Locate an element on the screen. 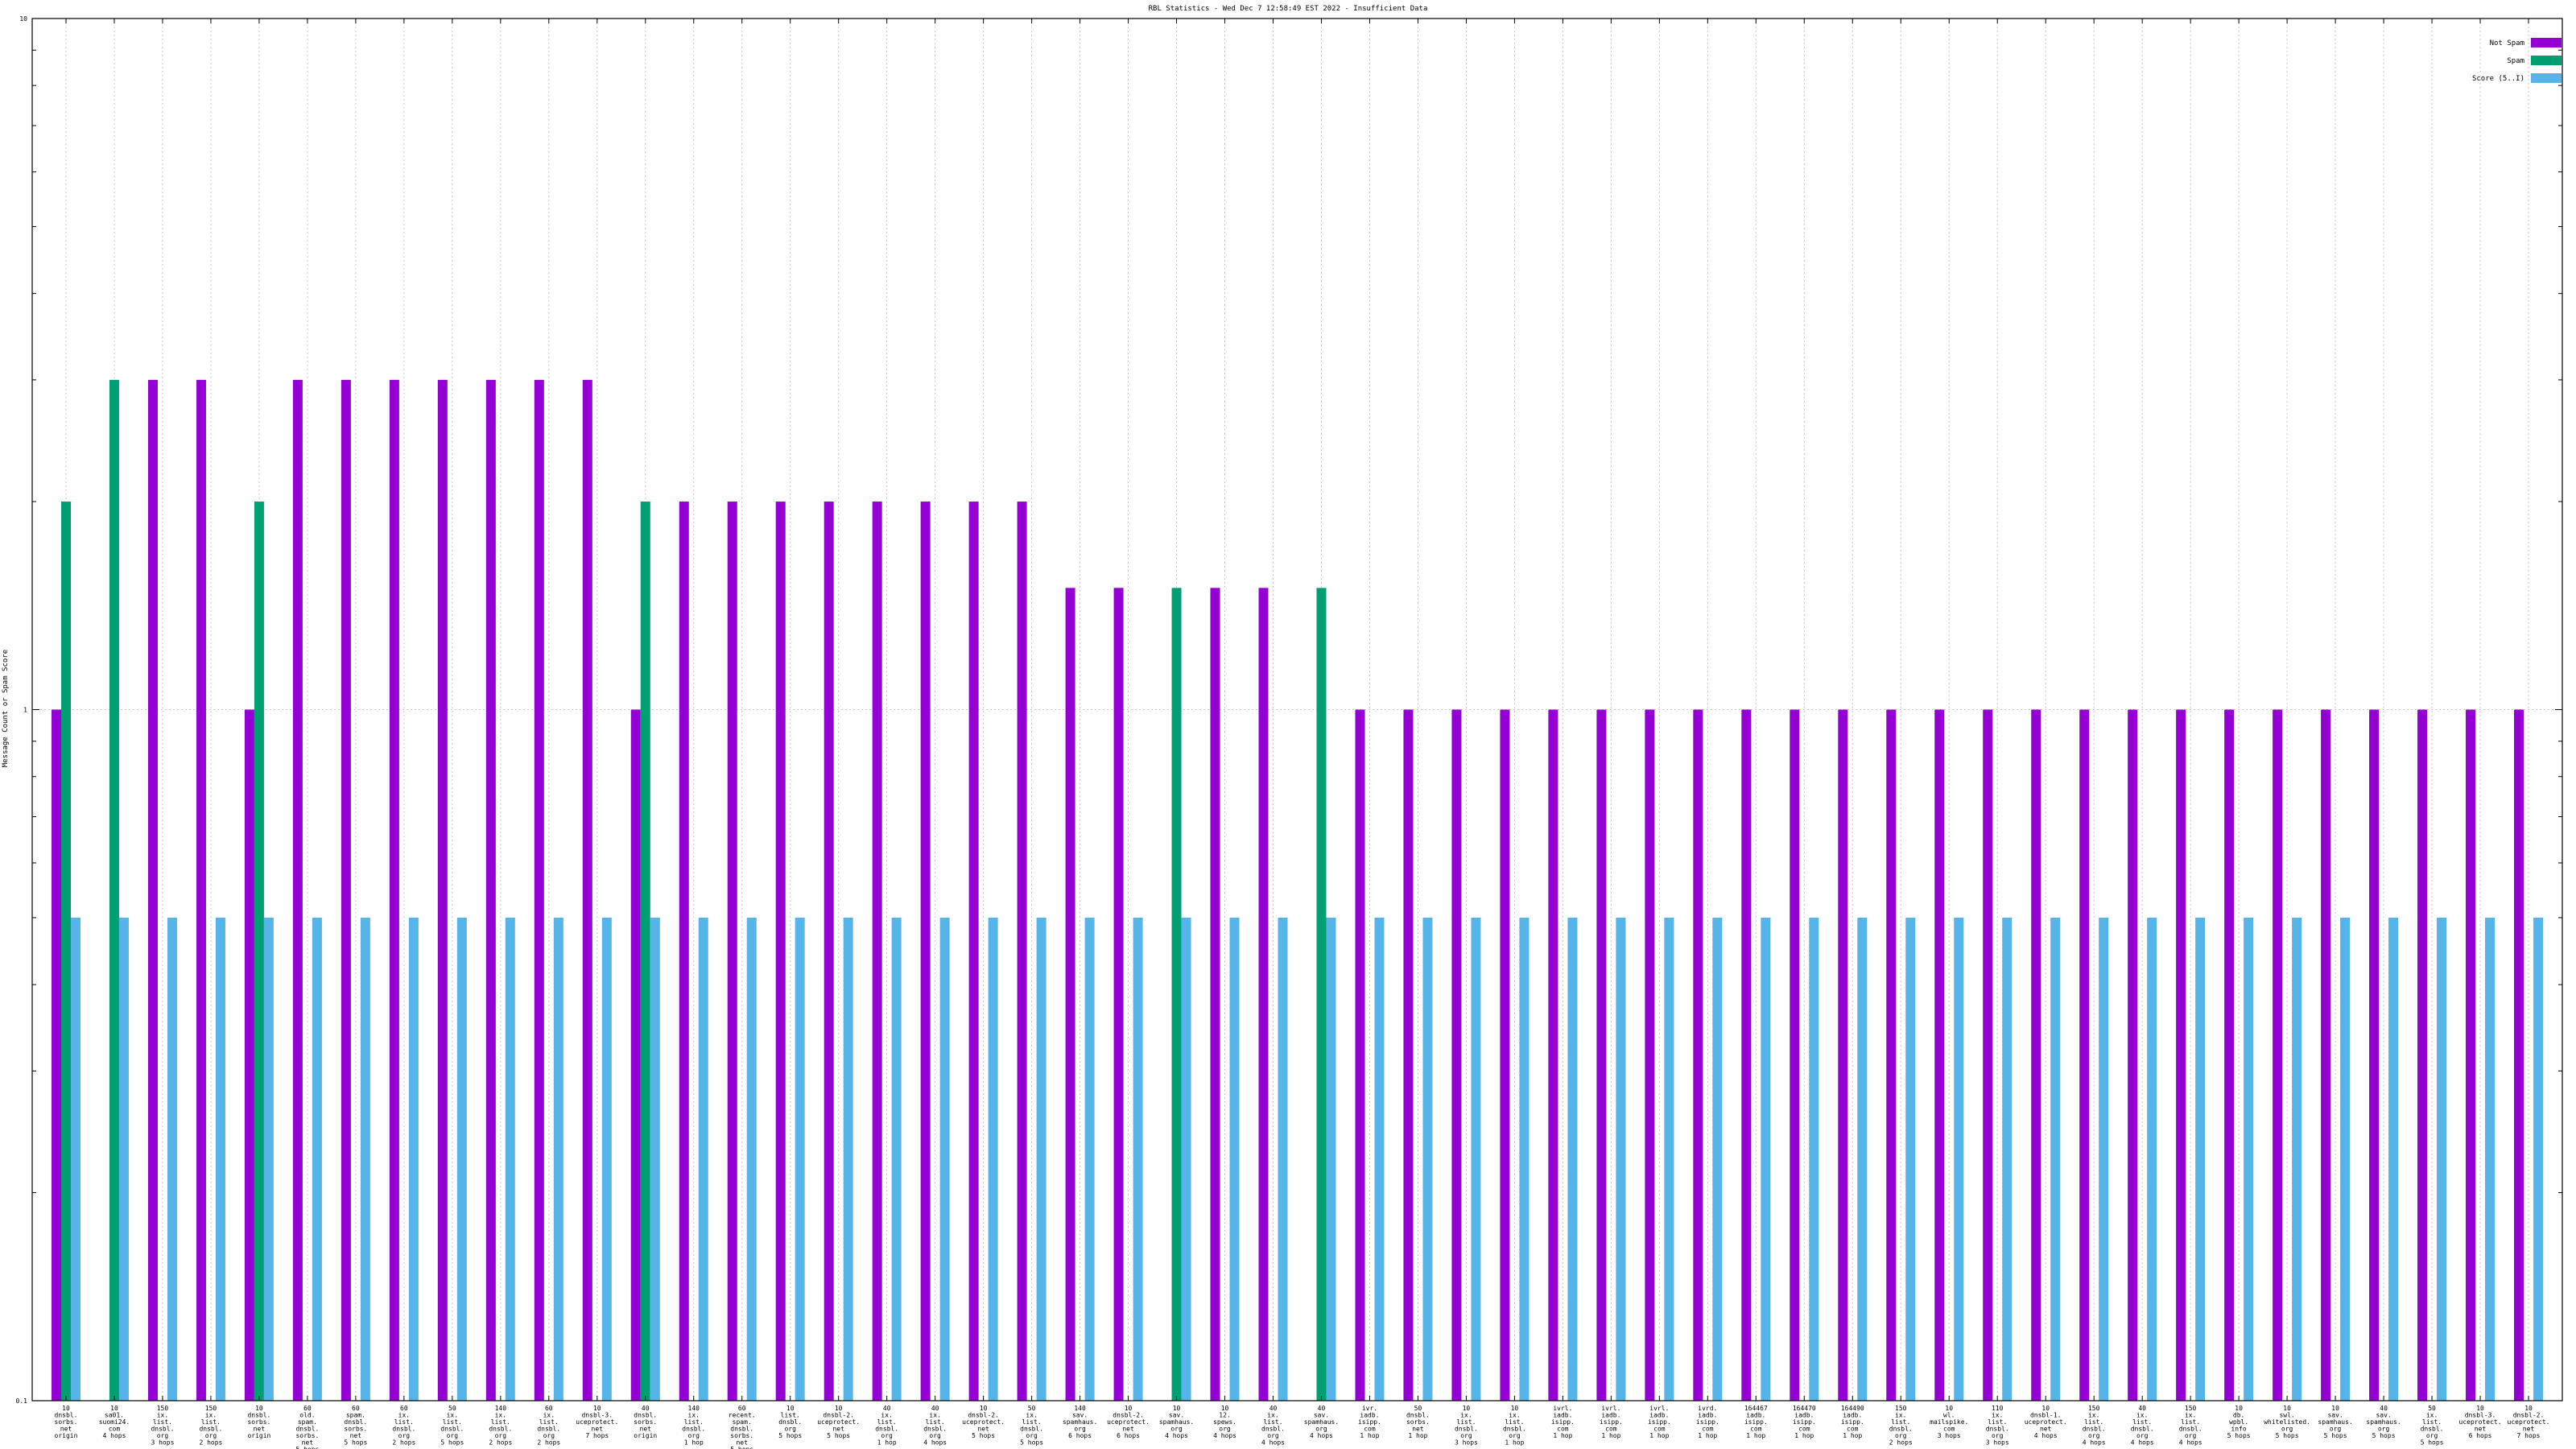 This screenshot has height=1449, width=2576. x-tick-label: 10 12. spews. org 4 hops is located at coordinates (1224, 1422).